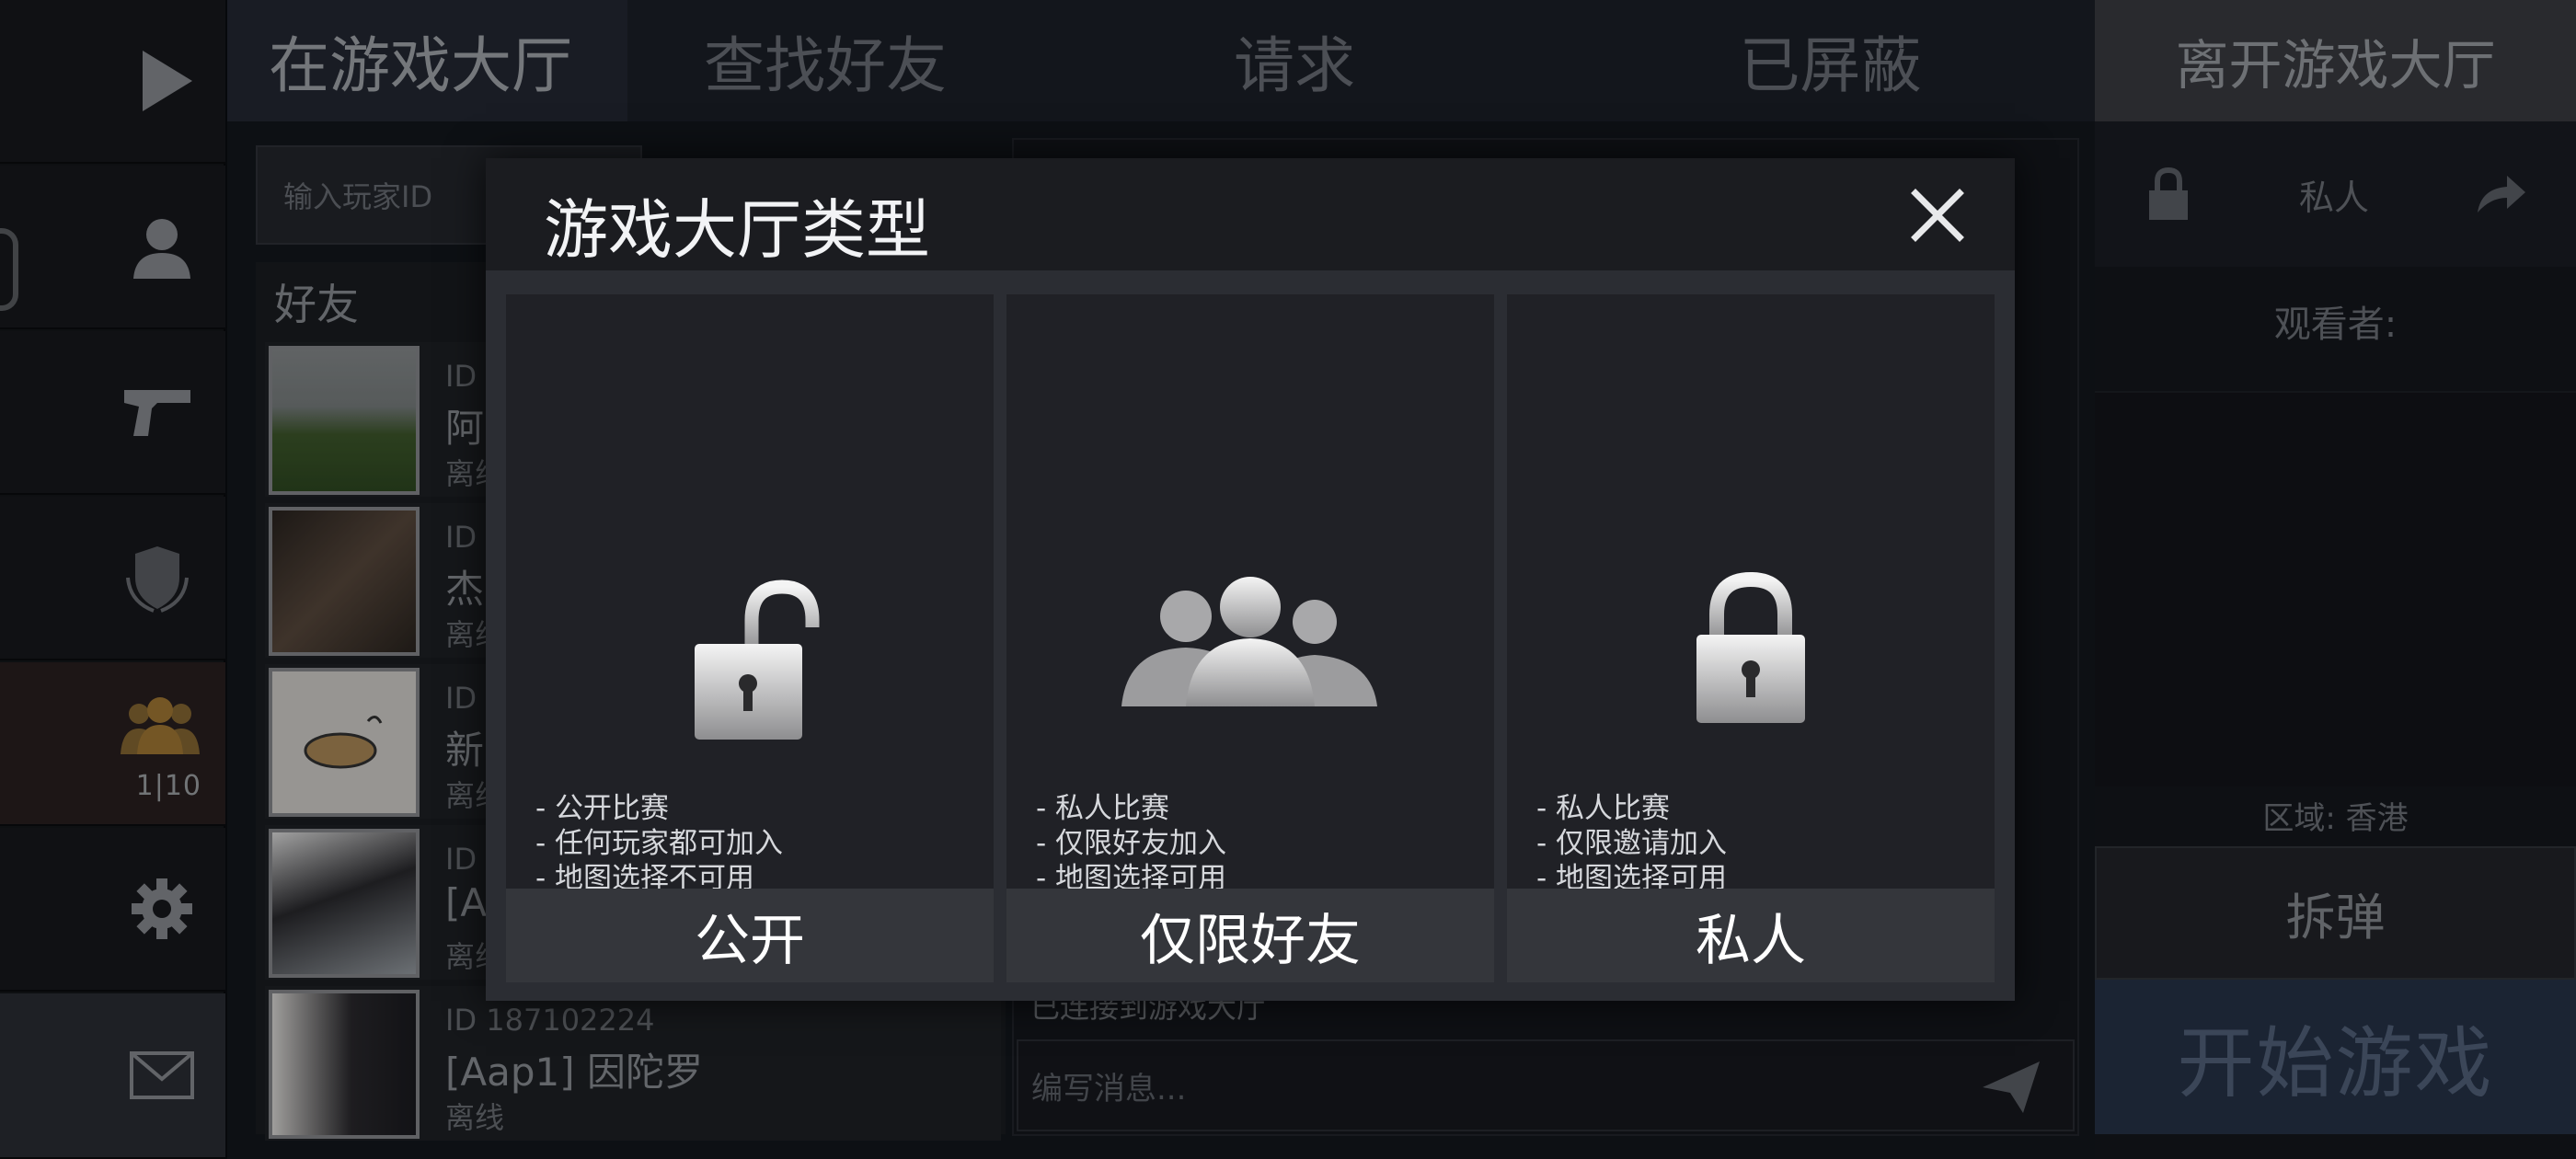  I want to click on public-option-label: 公开, so click(750, 935).